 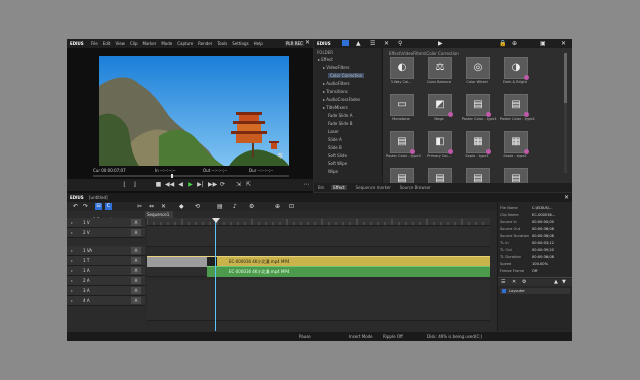 What do you see at coordinates (291, 206) in the screenshot?
I see `snap-icon: ⊡` at bounding box center [291, 206].